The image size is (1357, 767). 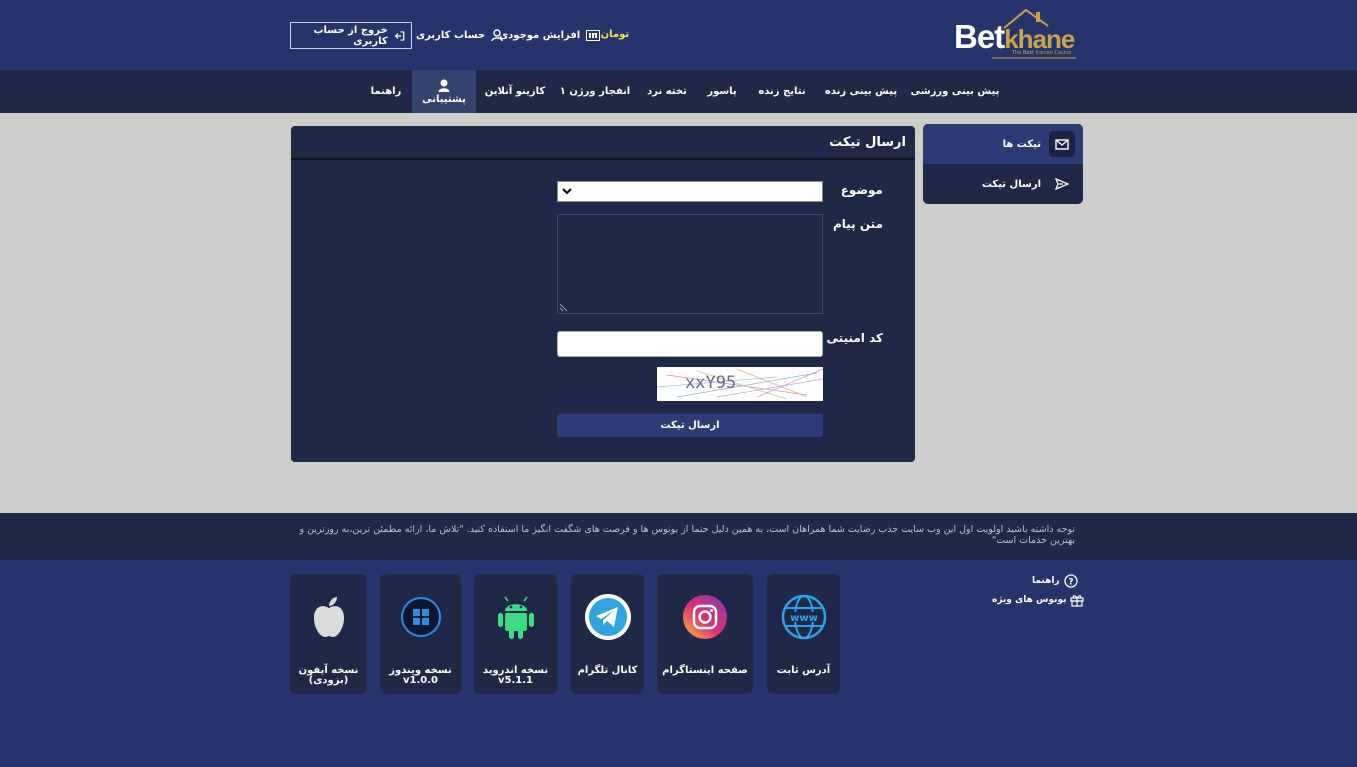 What do you see at coordinates (857, 224) in the screenshot?
I see `message-label: متن پیام` at bounding box center [857, 224].